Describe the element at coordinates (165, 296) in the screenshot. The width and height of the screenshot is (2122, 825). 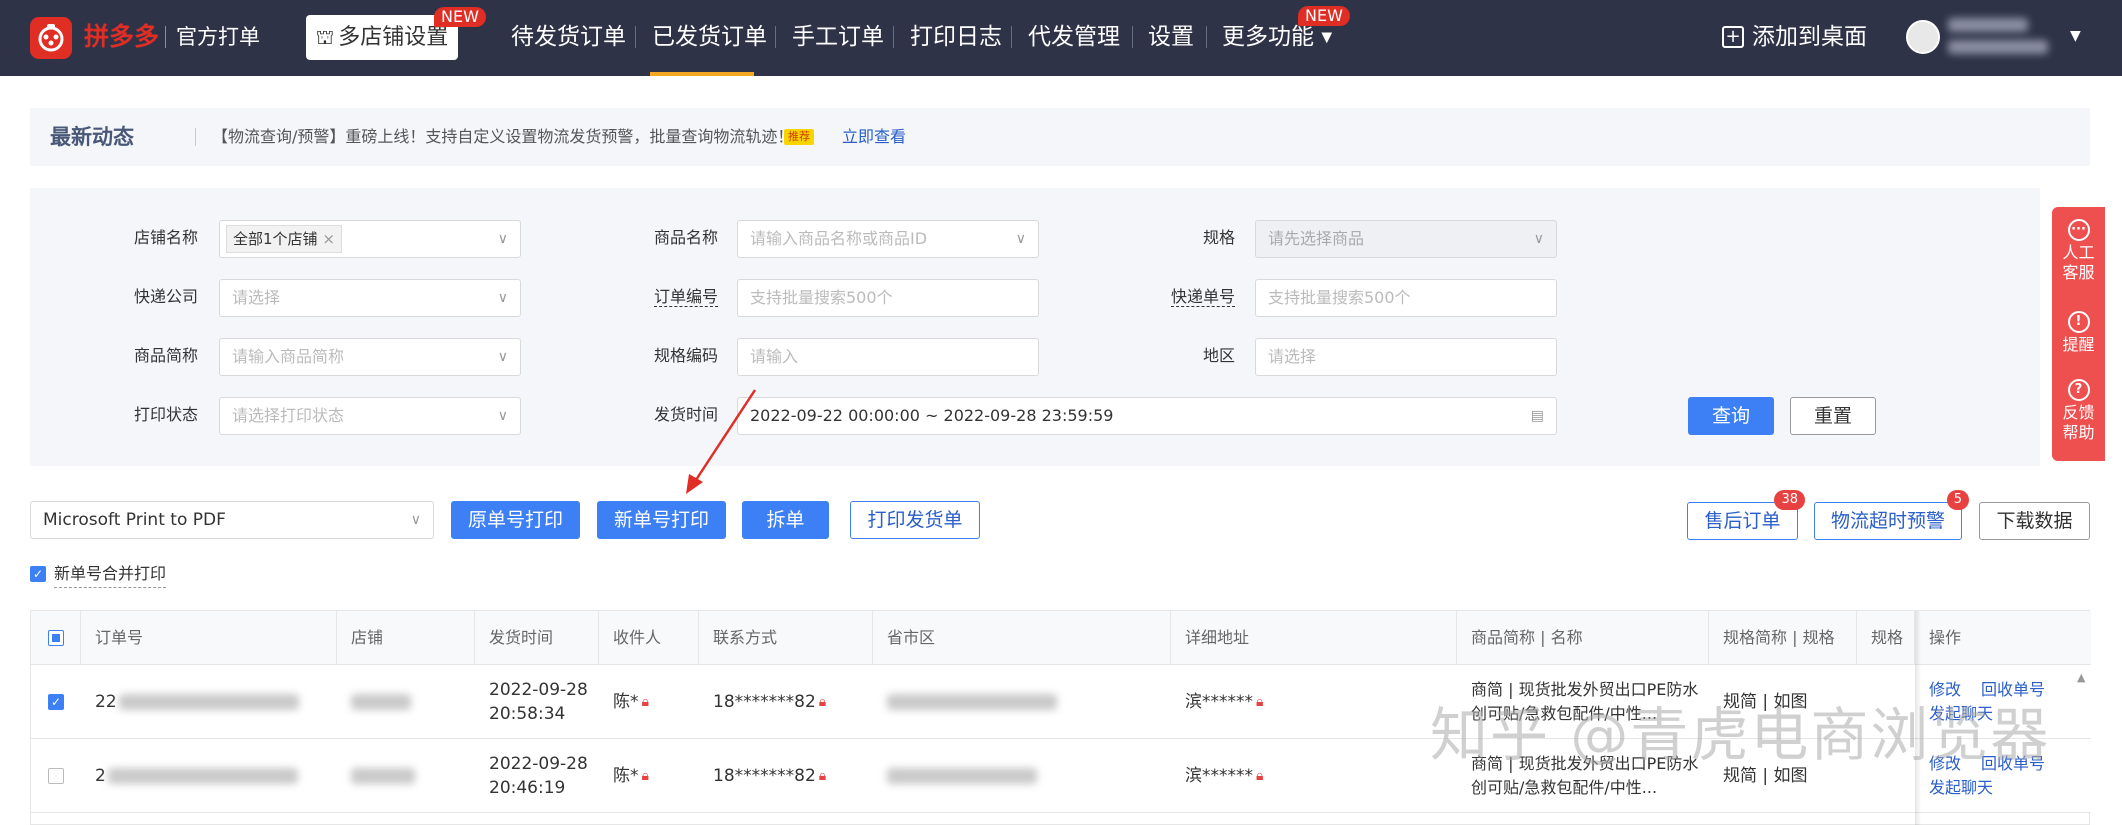
I see `courier-label: 快递公司` at that location.